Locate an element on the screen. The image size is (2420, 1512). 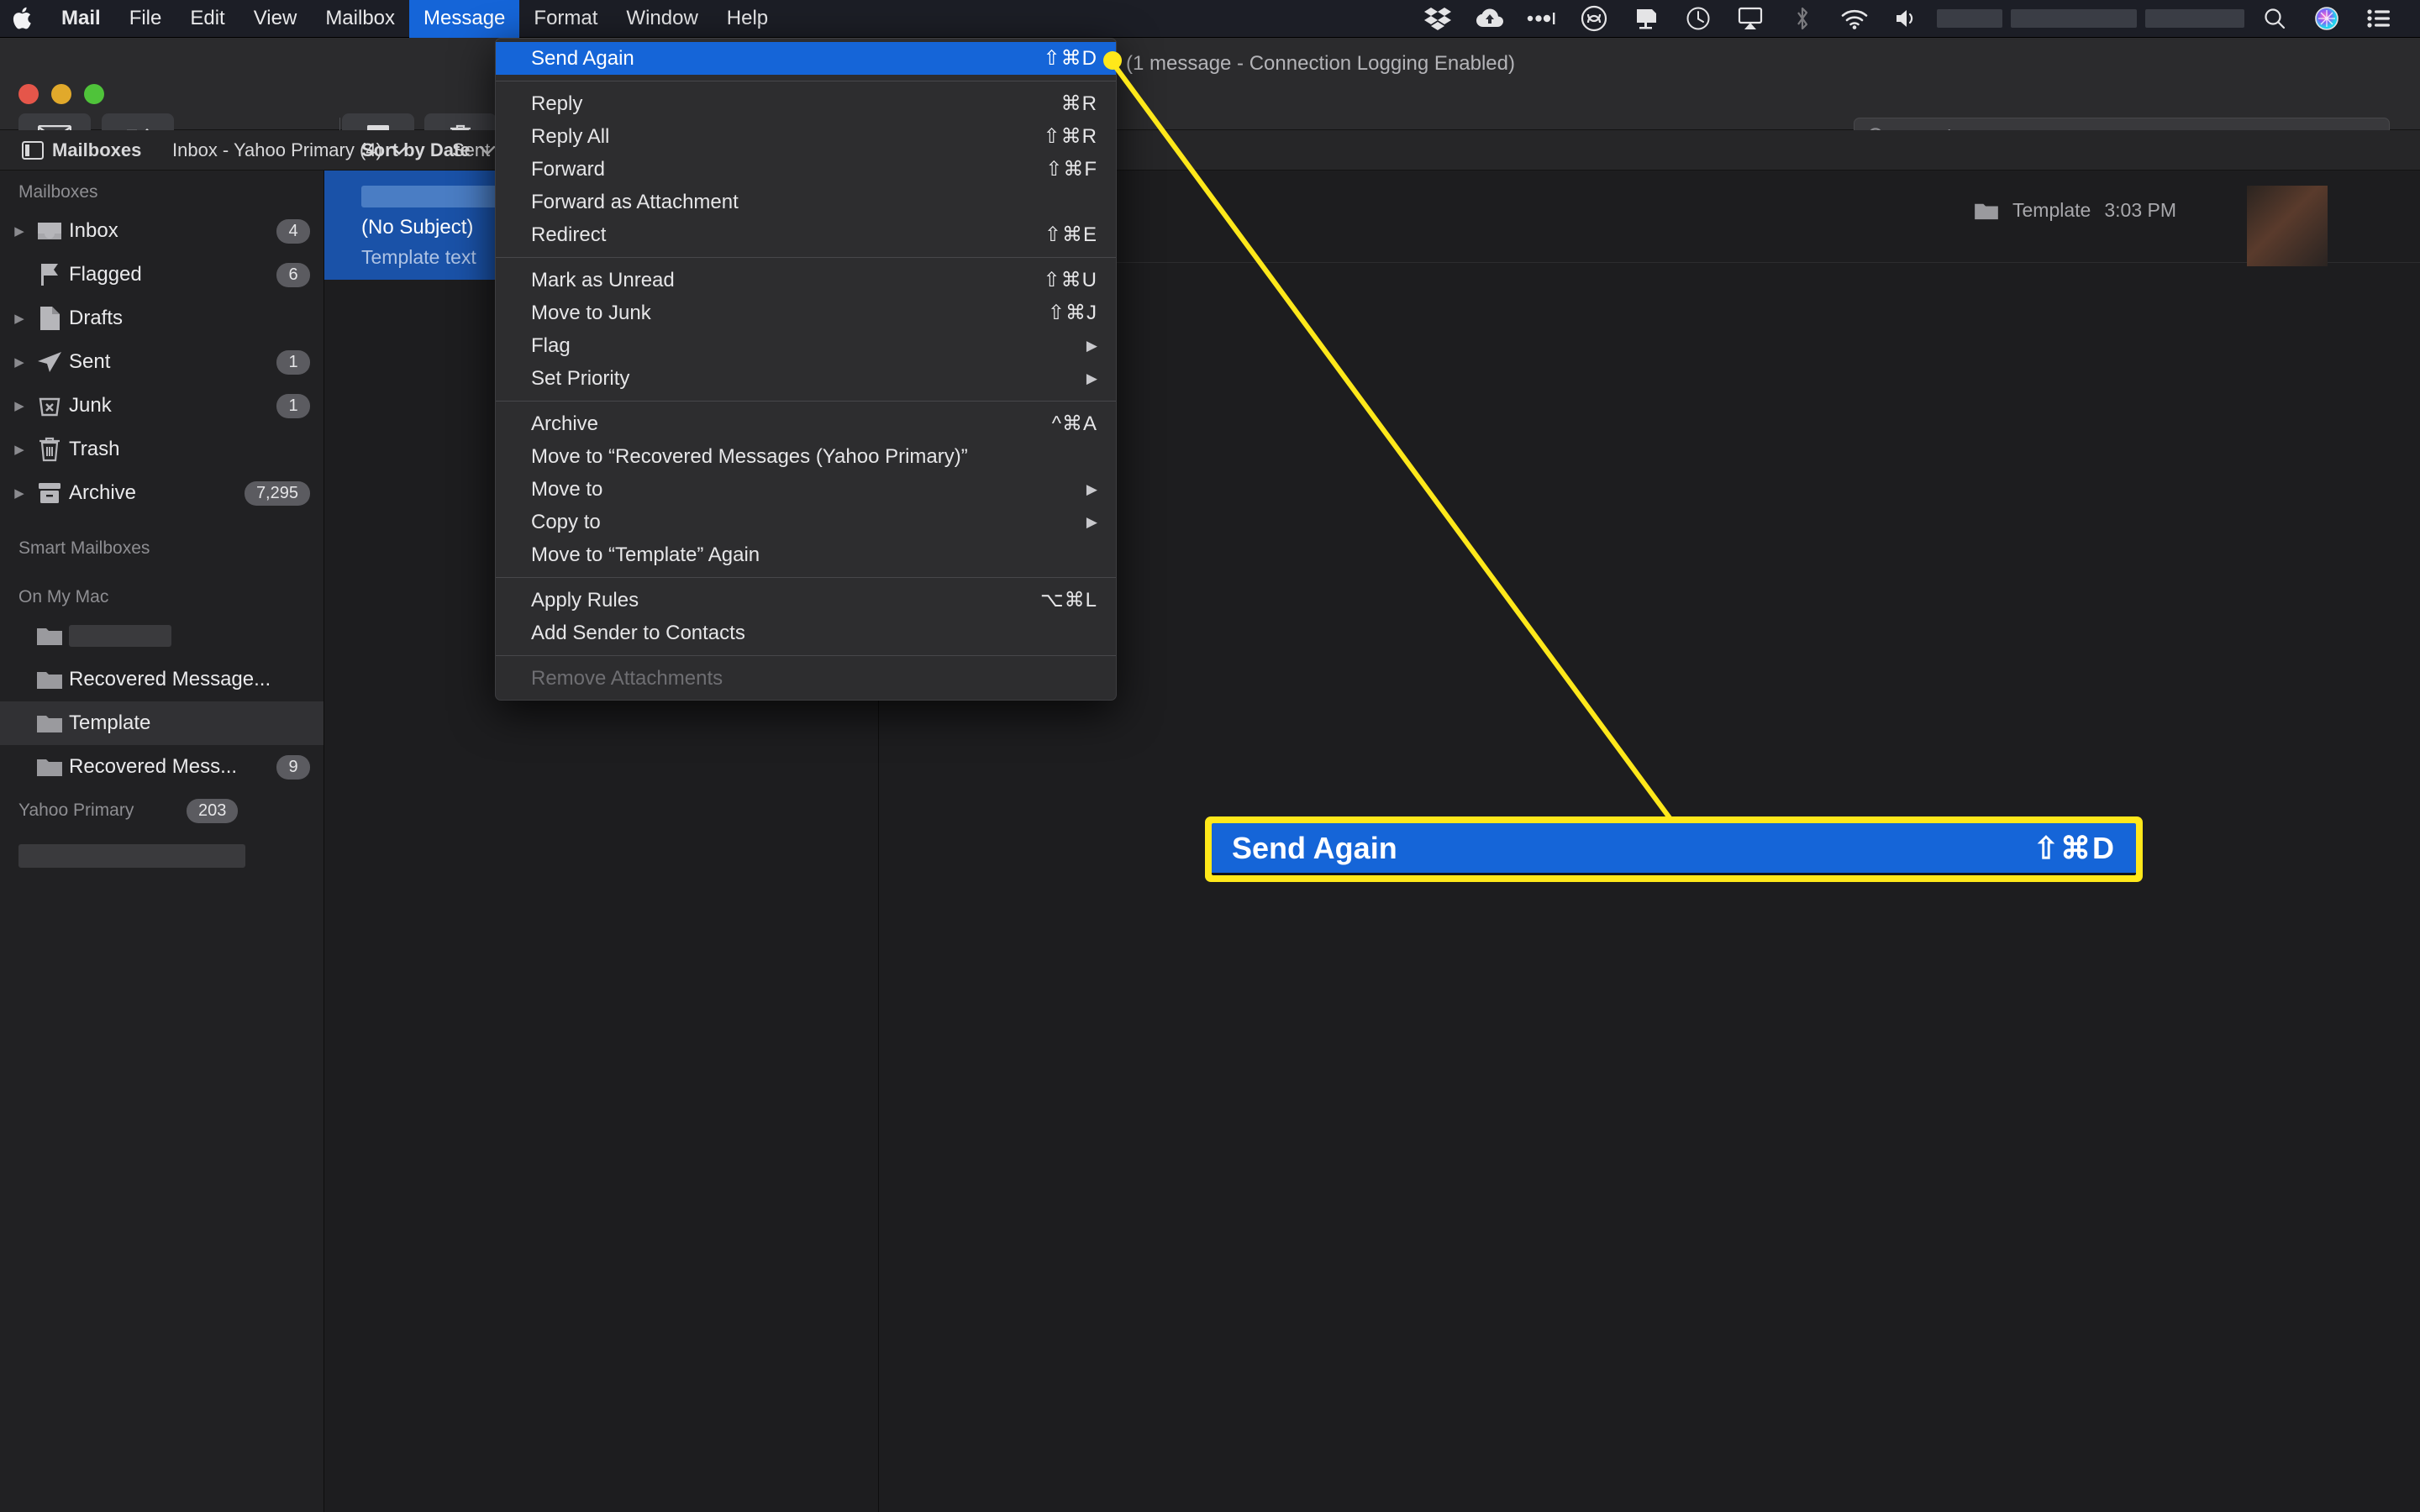
menu-item-move-to-junk: Move to Junk ⇧⌘J is located at coordinates (806, 313).